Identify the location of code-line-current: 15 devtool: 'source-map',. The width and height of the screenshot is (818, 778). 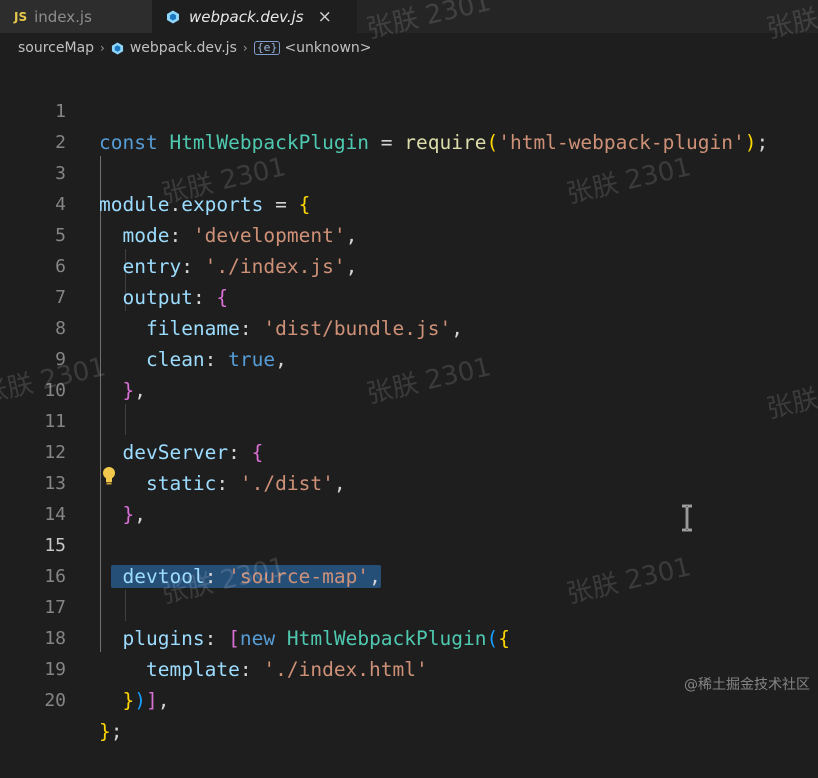
(409, 543).